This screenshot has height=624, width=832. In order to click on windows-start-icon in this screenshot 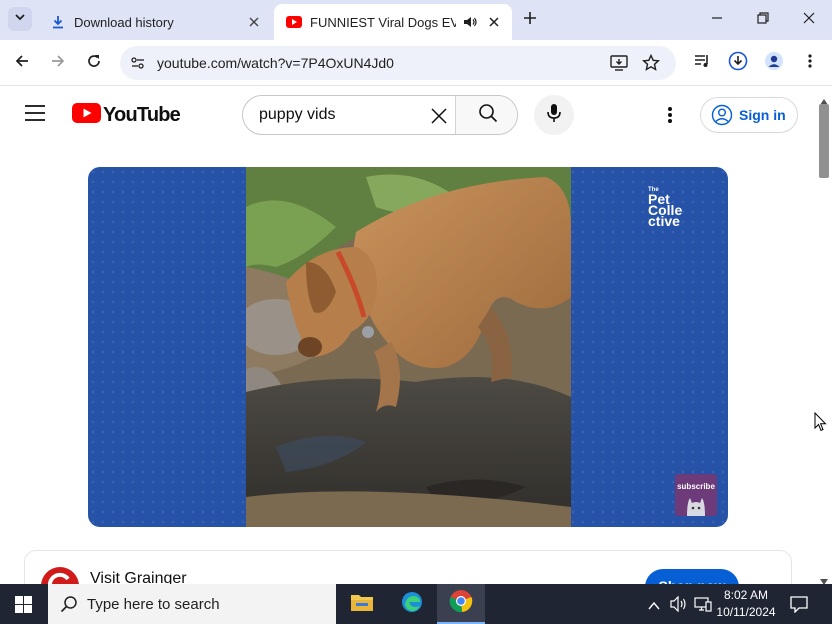, I will do `click(23, 607)`.